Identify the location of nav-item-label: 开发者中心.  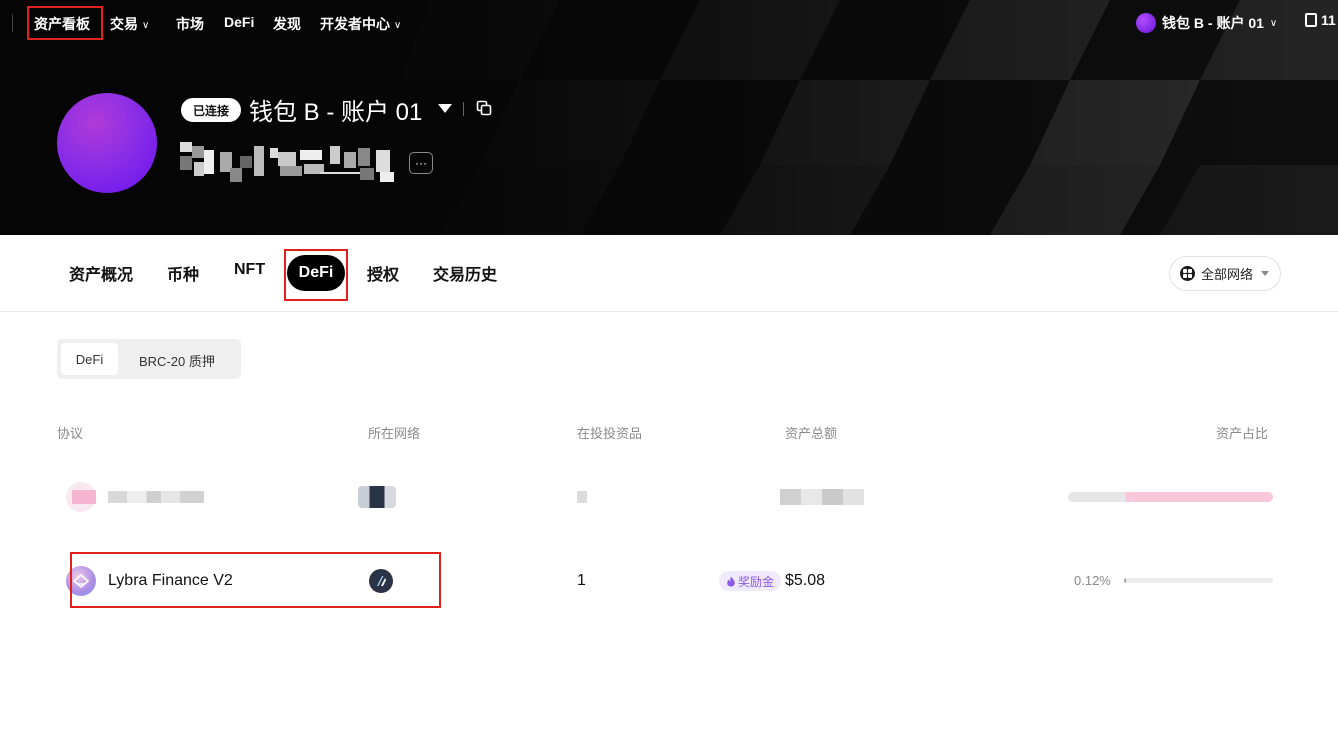
(355, 24).